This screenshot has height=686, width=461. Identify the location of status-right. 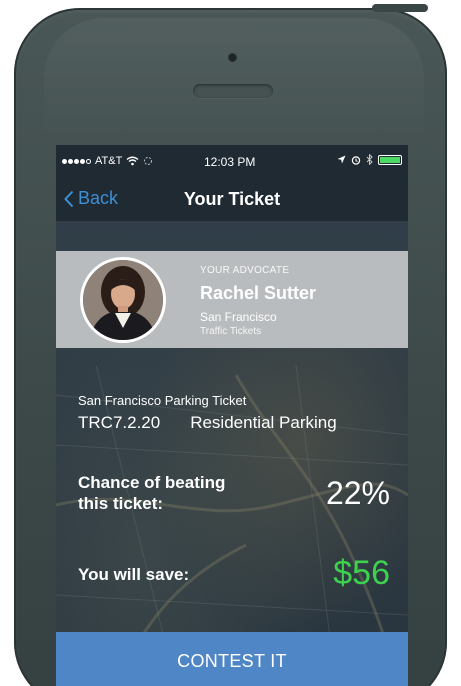
(369, 159).